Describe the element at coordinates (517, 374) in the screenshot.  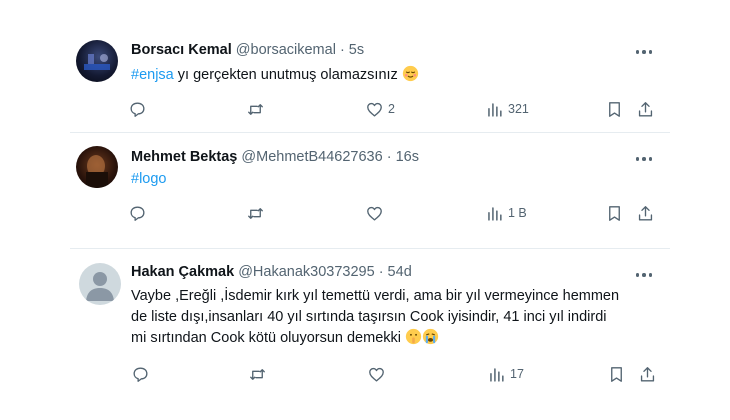
I see `views-count: 17` at that location.